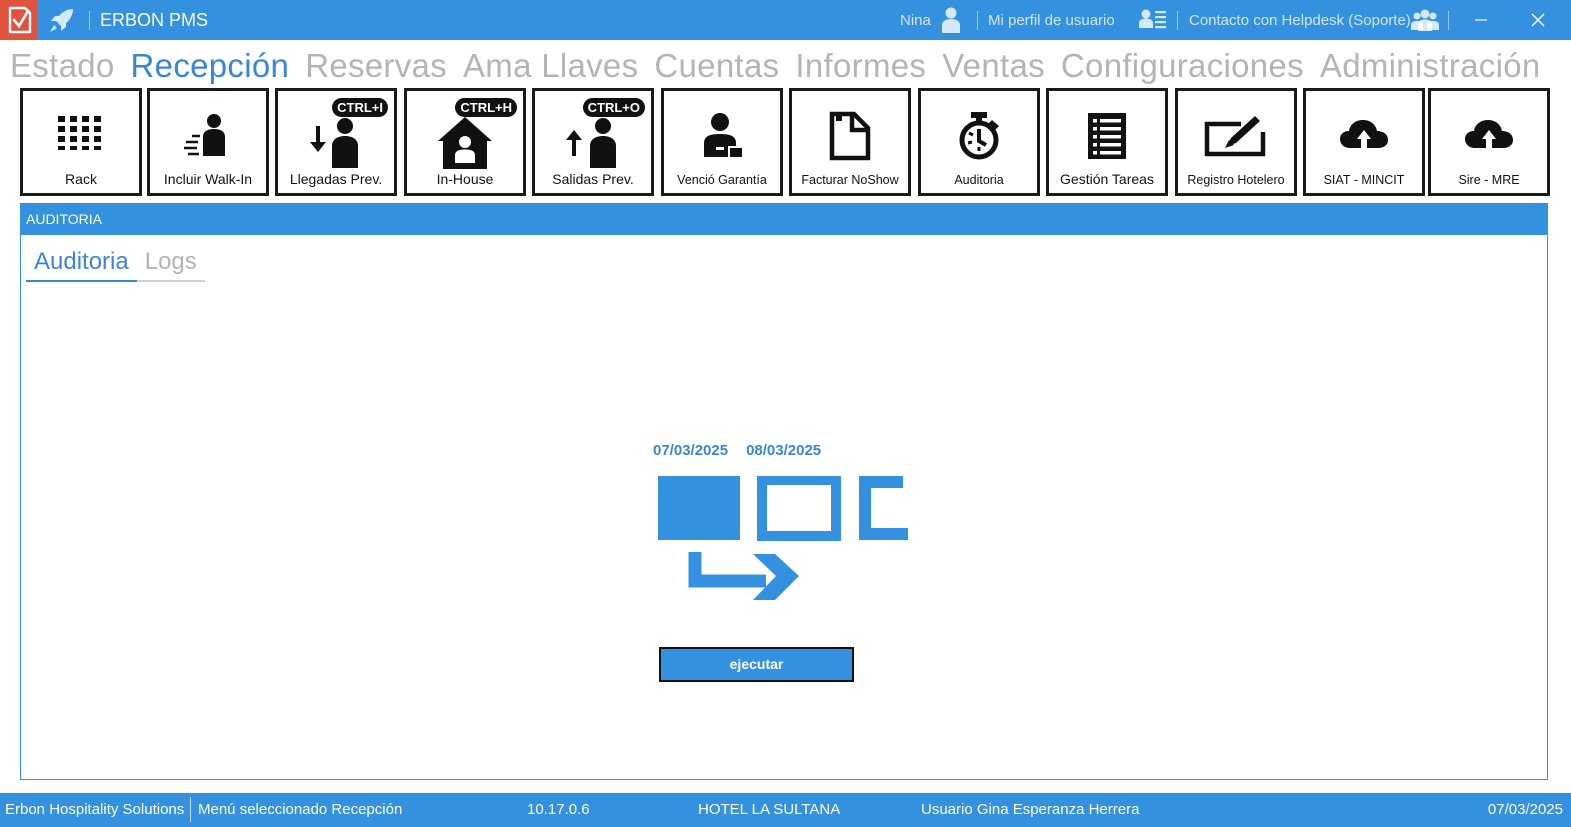 The height and width of the screenshot is (827, 1571). I want to click on bill-noshow-label: Facturar NoShow, so click(850, 180).